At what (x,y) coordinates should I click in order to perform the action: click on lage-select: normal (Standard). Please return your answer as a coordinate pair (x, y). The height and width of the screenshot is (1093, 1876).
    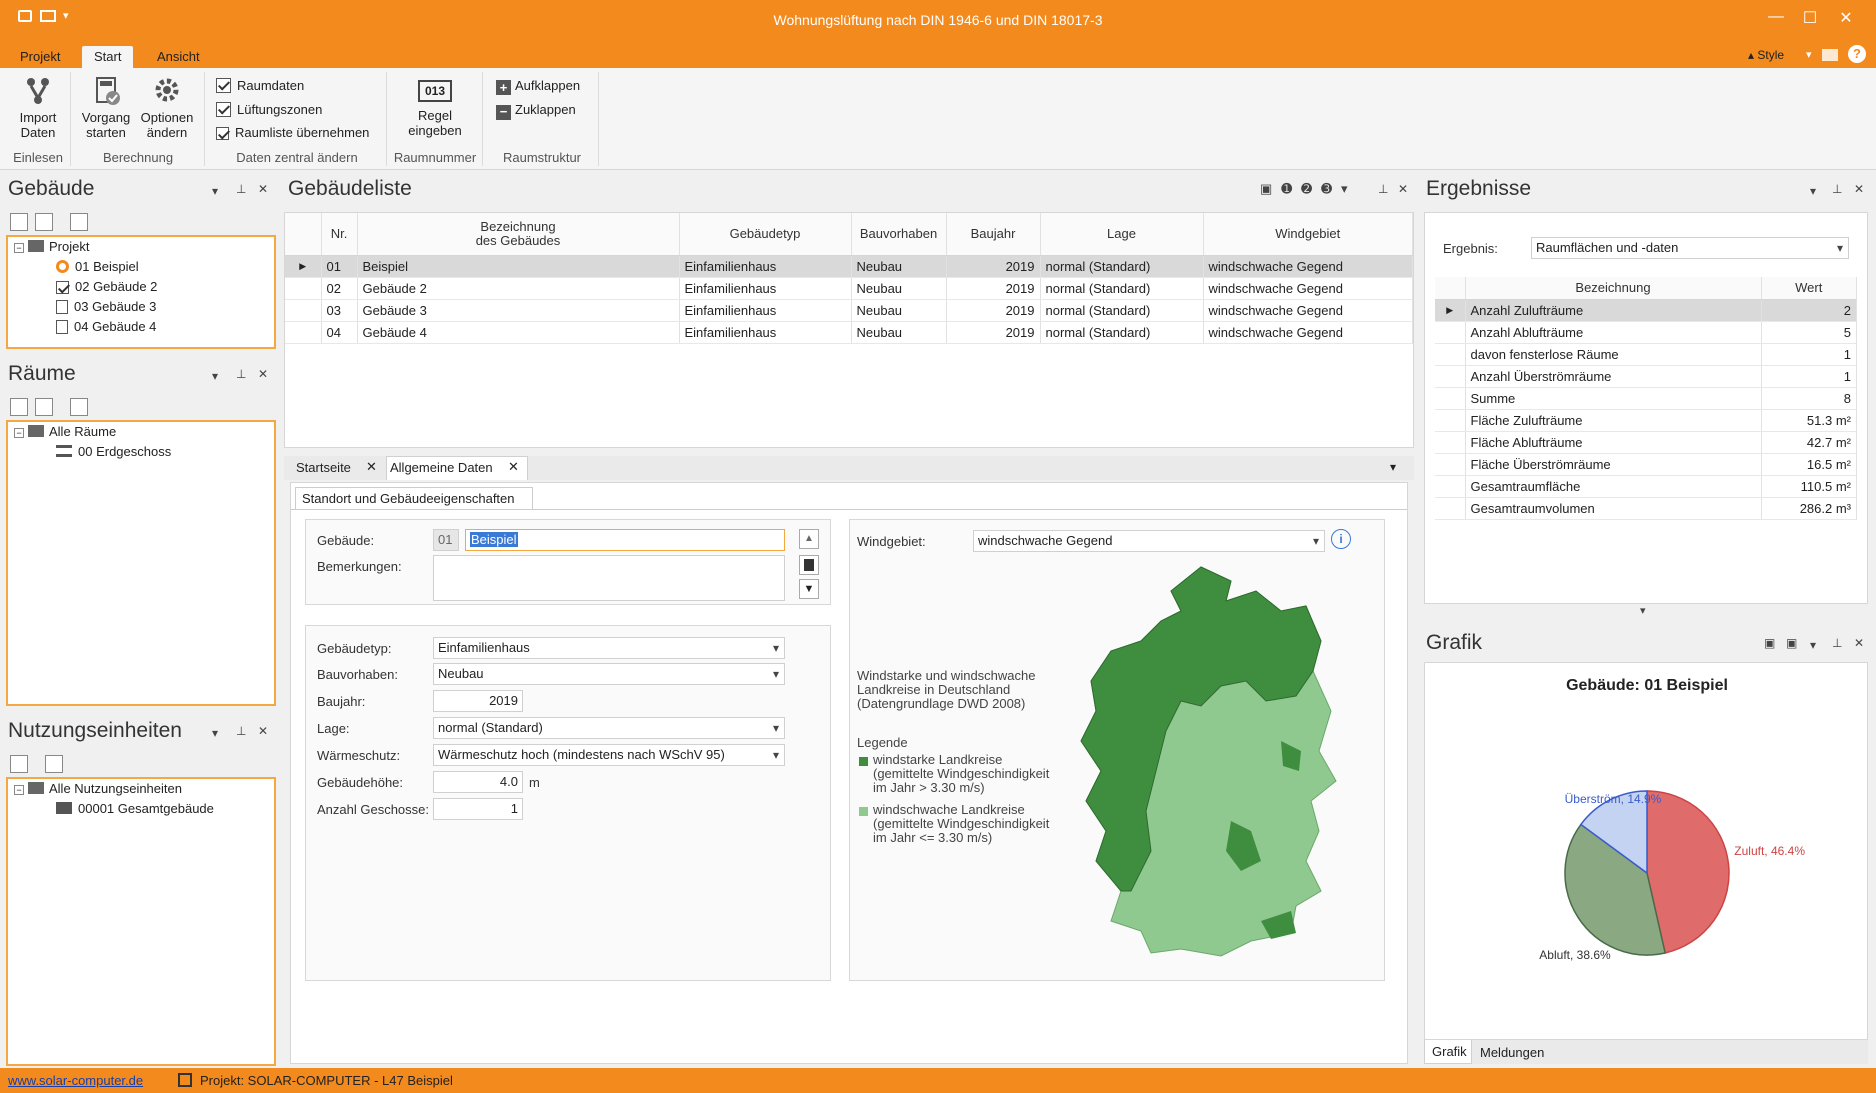
    Looking at the image, I should click on (609, 728).